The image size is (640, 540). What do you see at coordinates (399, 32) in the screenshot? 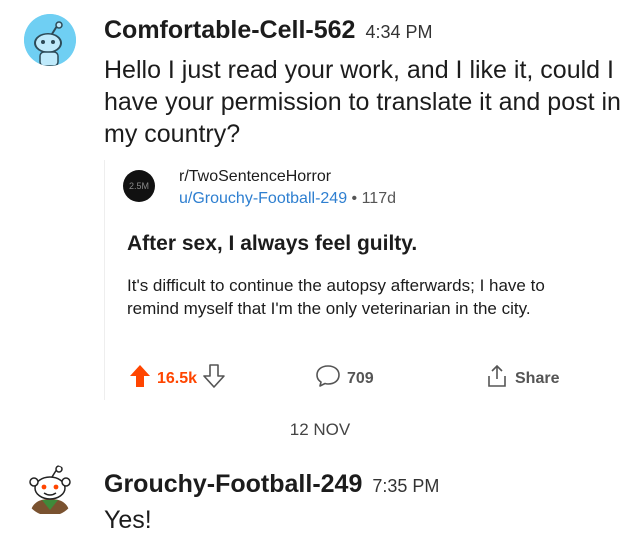
I see `timestamp: 4:34 PM` at bounding box center [399, 32].